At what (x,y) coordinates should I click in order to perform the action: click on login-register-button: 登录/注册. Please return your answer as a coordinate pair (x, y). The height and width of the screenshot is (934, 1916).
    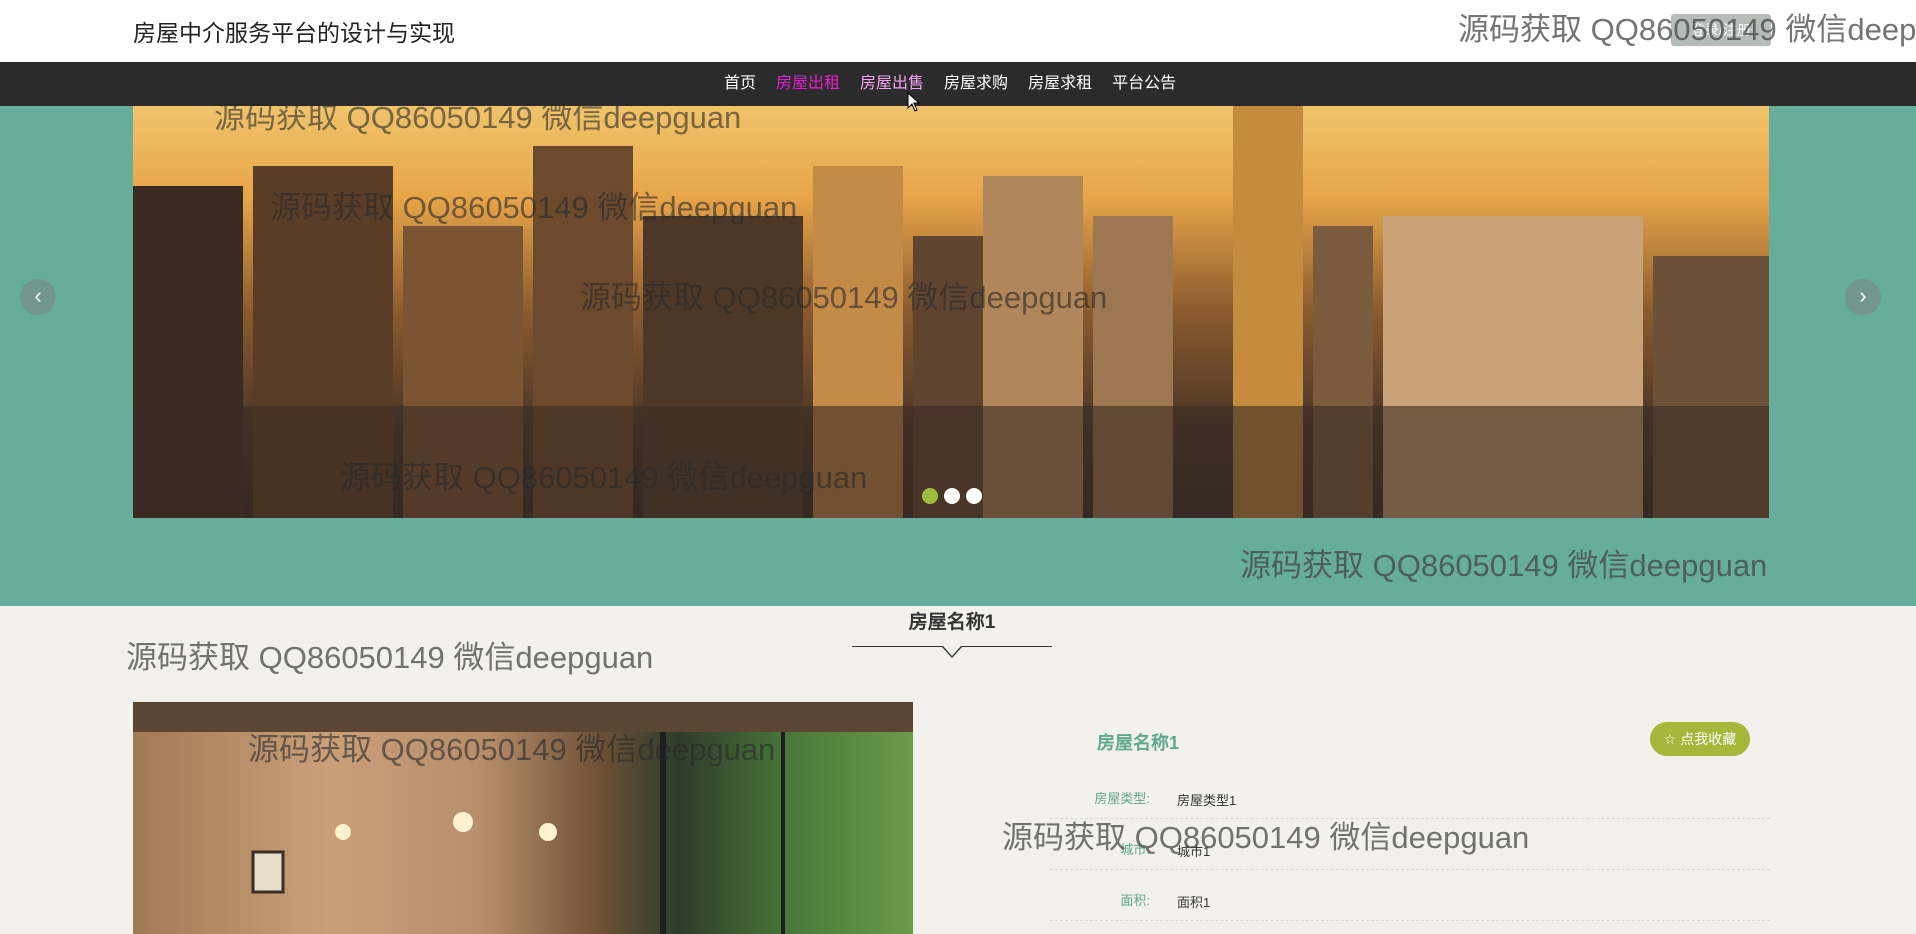
    Looking at the image, I should click on (1721, 30).